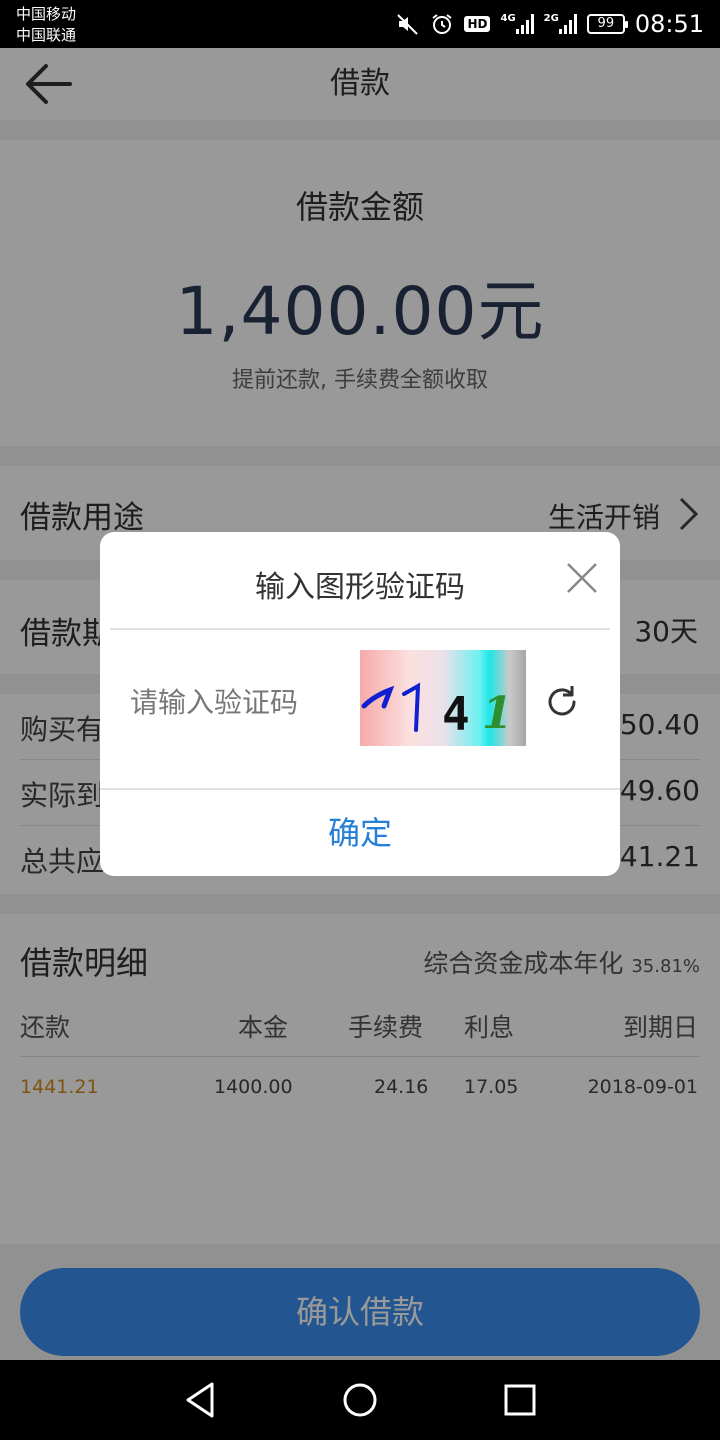  I want to click on net-type-2: 2G, so click(551, 18).